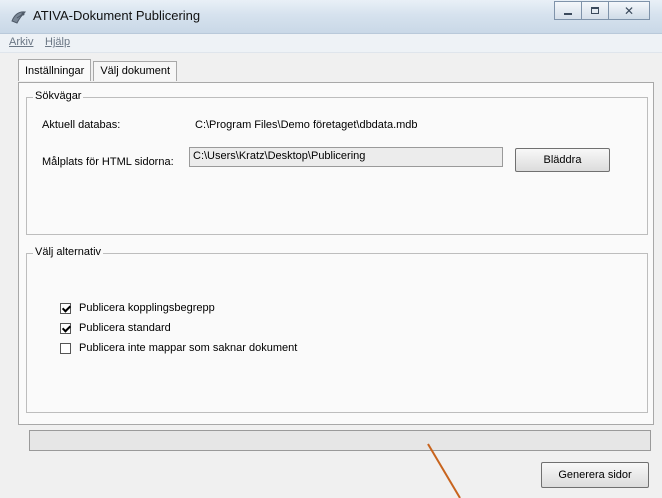  I want to click on window-controls: ✕, so click(602, 11).